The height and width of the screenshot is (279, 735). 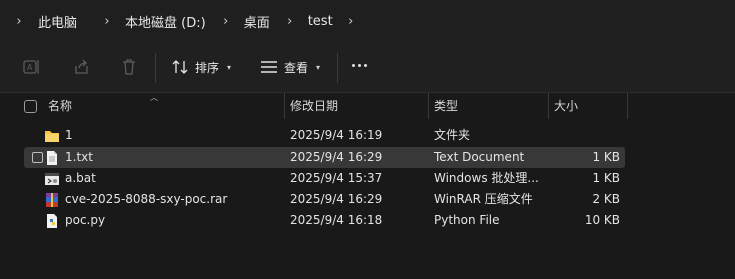 What do you see at coordinates (359, 65) in the screenshot?
I see `more-options-icon` at bounding box center [359, 65].